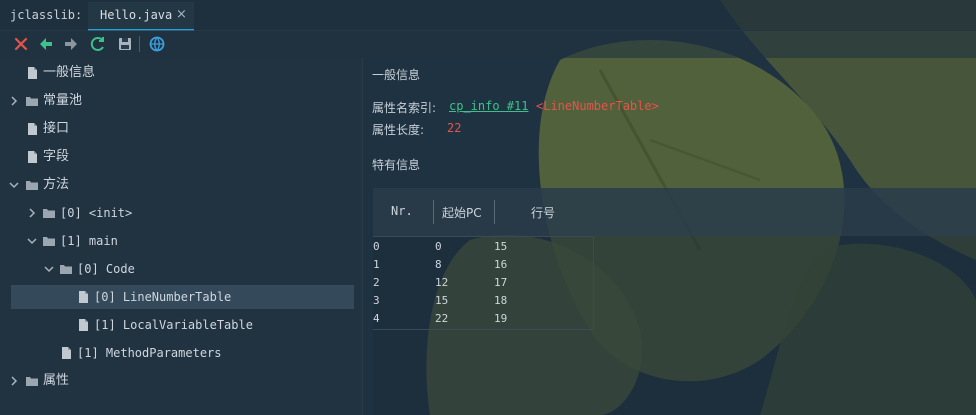  I want to click on back-icon, so click(46, 44).